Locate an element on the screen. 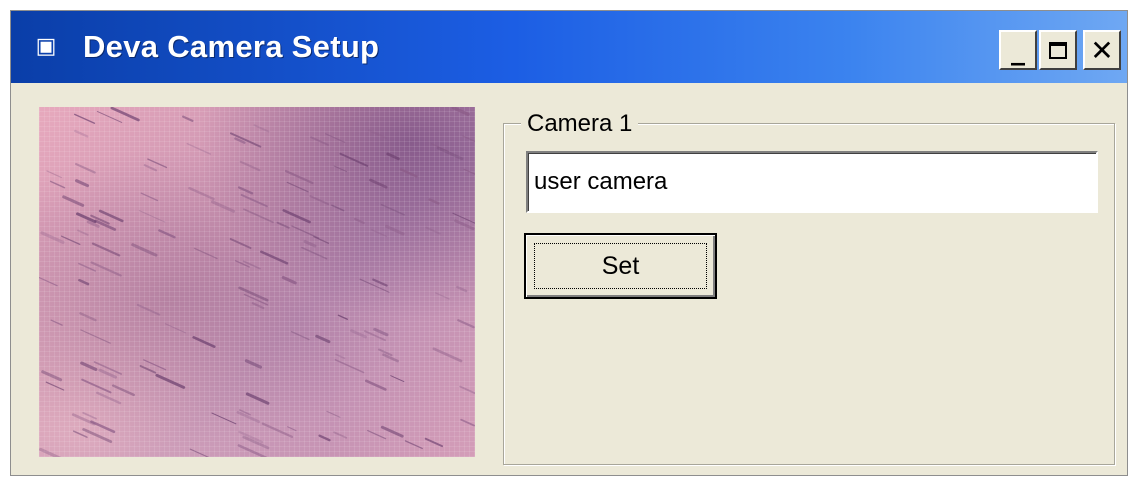 Image resolution: width=1136 pixels, height=483 pixels. focus-rectangle is located at coordinates (620, 266).